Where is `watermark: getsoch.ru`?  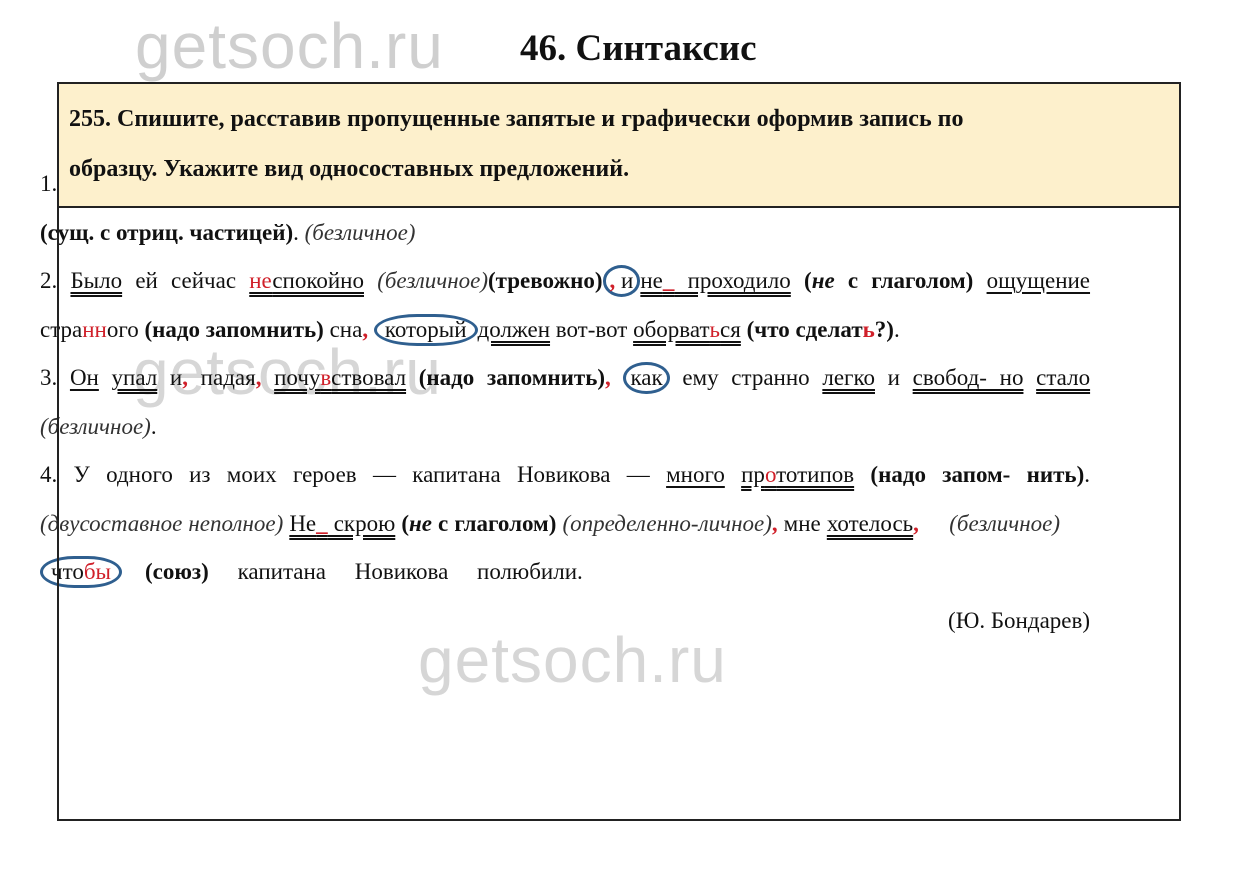 watermark: getsoch.ru is located at coordinates (289, 46).